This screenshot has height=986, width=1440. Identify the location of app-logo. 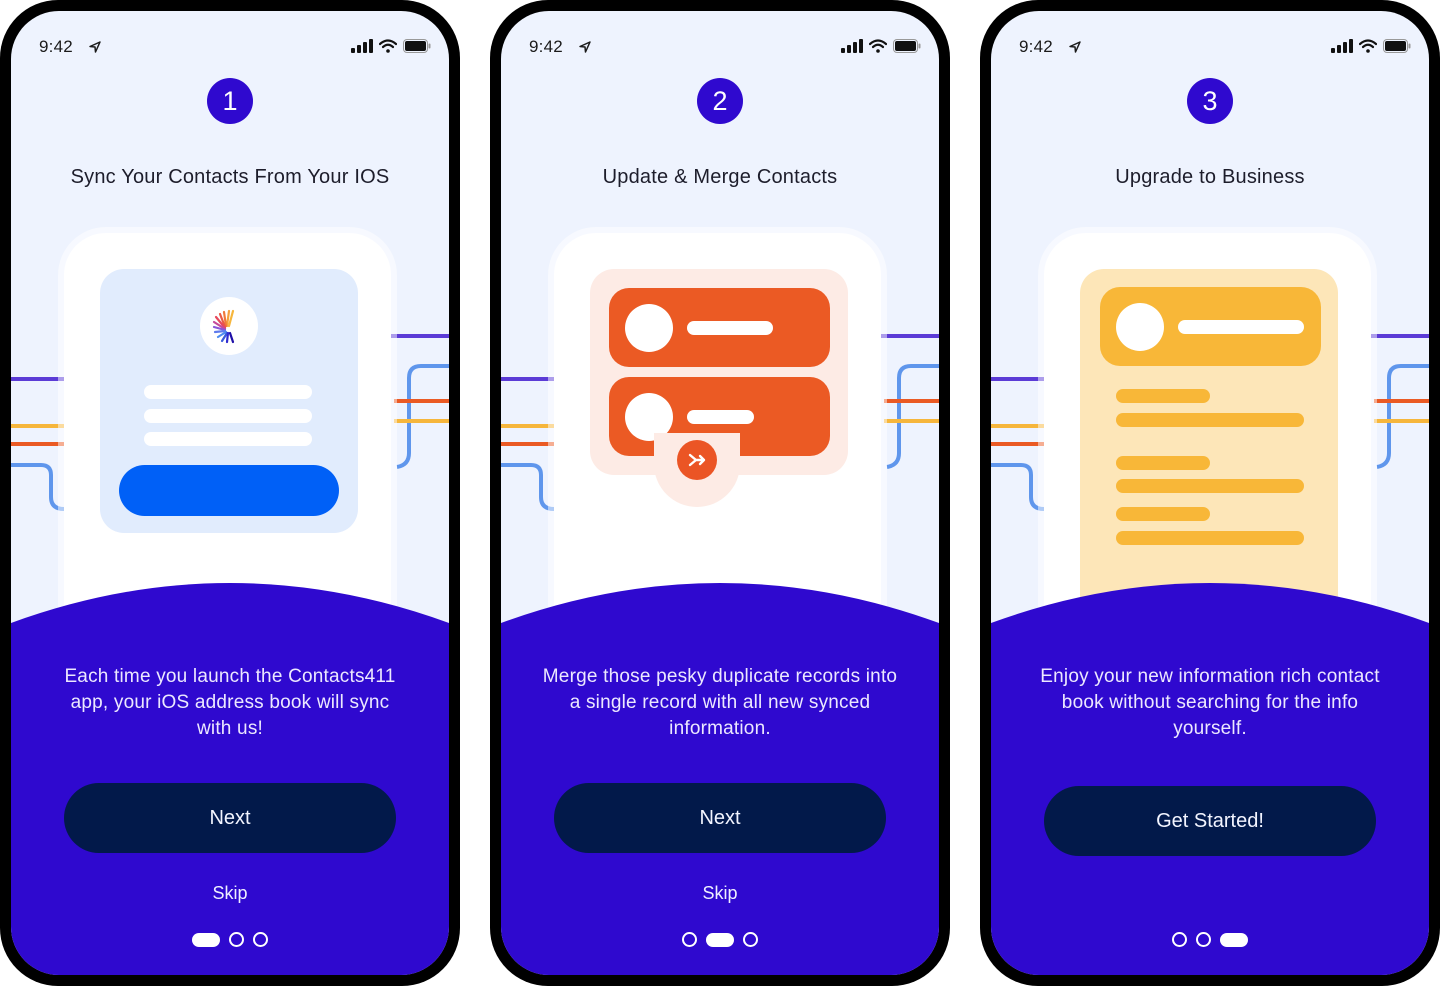
(229, 326).